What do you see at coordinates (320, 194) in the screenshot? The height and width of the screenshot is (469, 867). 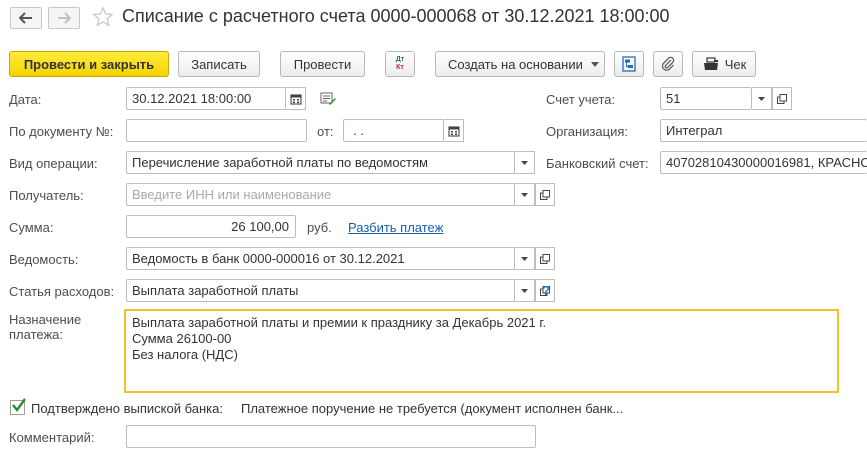 I see `recipient-field: Введите ИНН или наименование` at bounding box center [320, 194].